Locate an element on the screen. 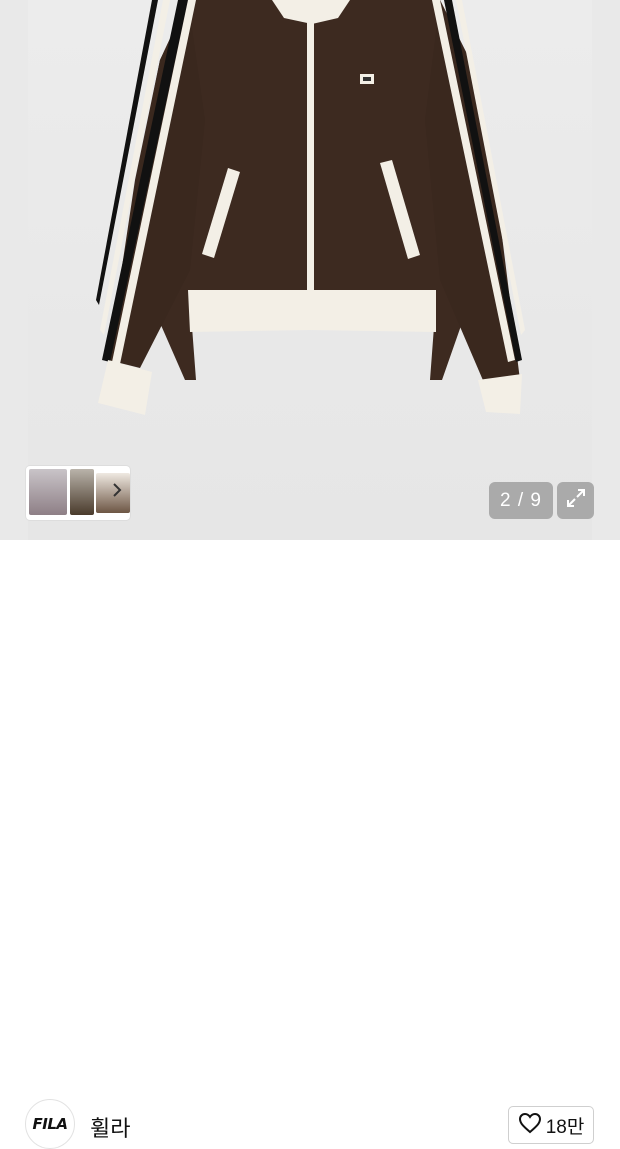 The height and width of the screenshot is (1149, 620). zipper is located at coordinates (310, 160).